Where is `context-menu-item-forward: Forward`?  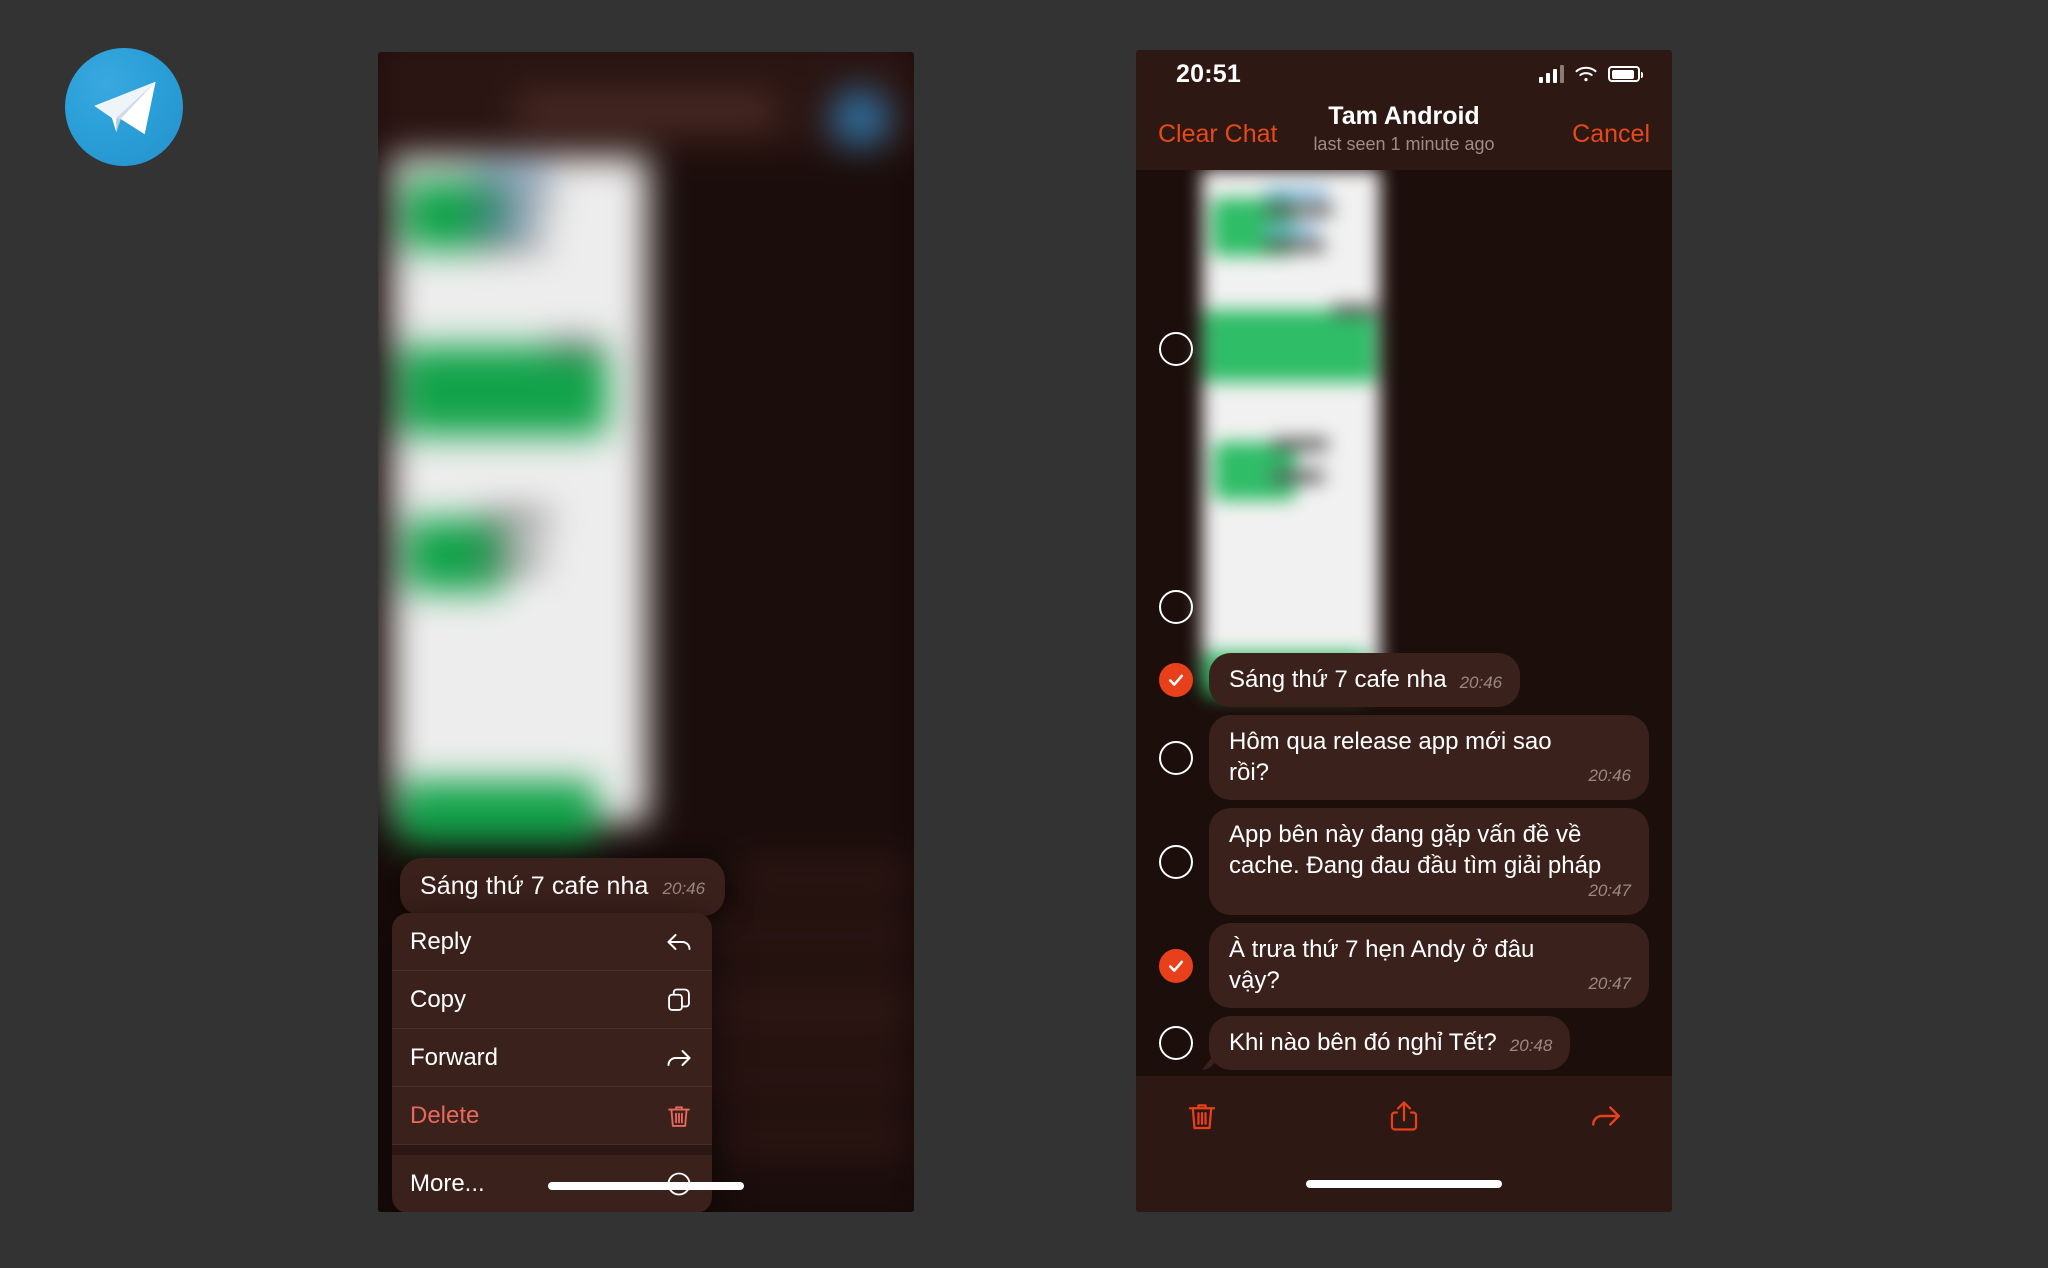
context-menu-item-forward: Forward is located at coordinates (552, 1058).